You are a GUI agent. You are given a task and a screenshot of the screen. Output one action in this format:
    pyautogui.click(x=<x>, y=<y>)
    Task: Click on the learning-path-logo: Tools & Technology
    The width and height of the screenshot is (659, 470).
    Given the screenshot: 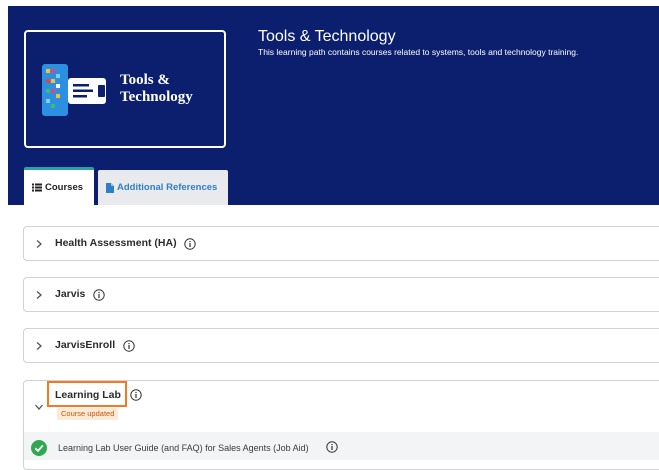 What is the action you would take?
    pyautogui.click(x=125, y=89)
    